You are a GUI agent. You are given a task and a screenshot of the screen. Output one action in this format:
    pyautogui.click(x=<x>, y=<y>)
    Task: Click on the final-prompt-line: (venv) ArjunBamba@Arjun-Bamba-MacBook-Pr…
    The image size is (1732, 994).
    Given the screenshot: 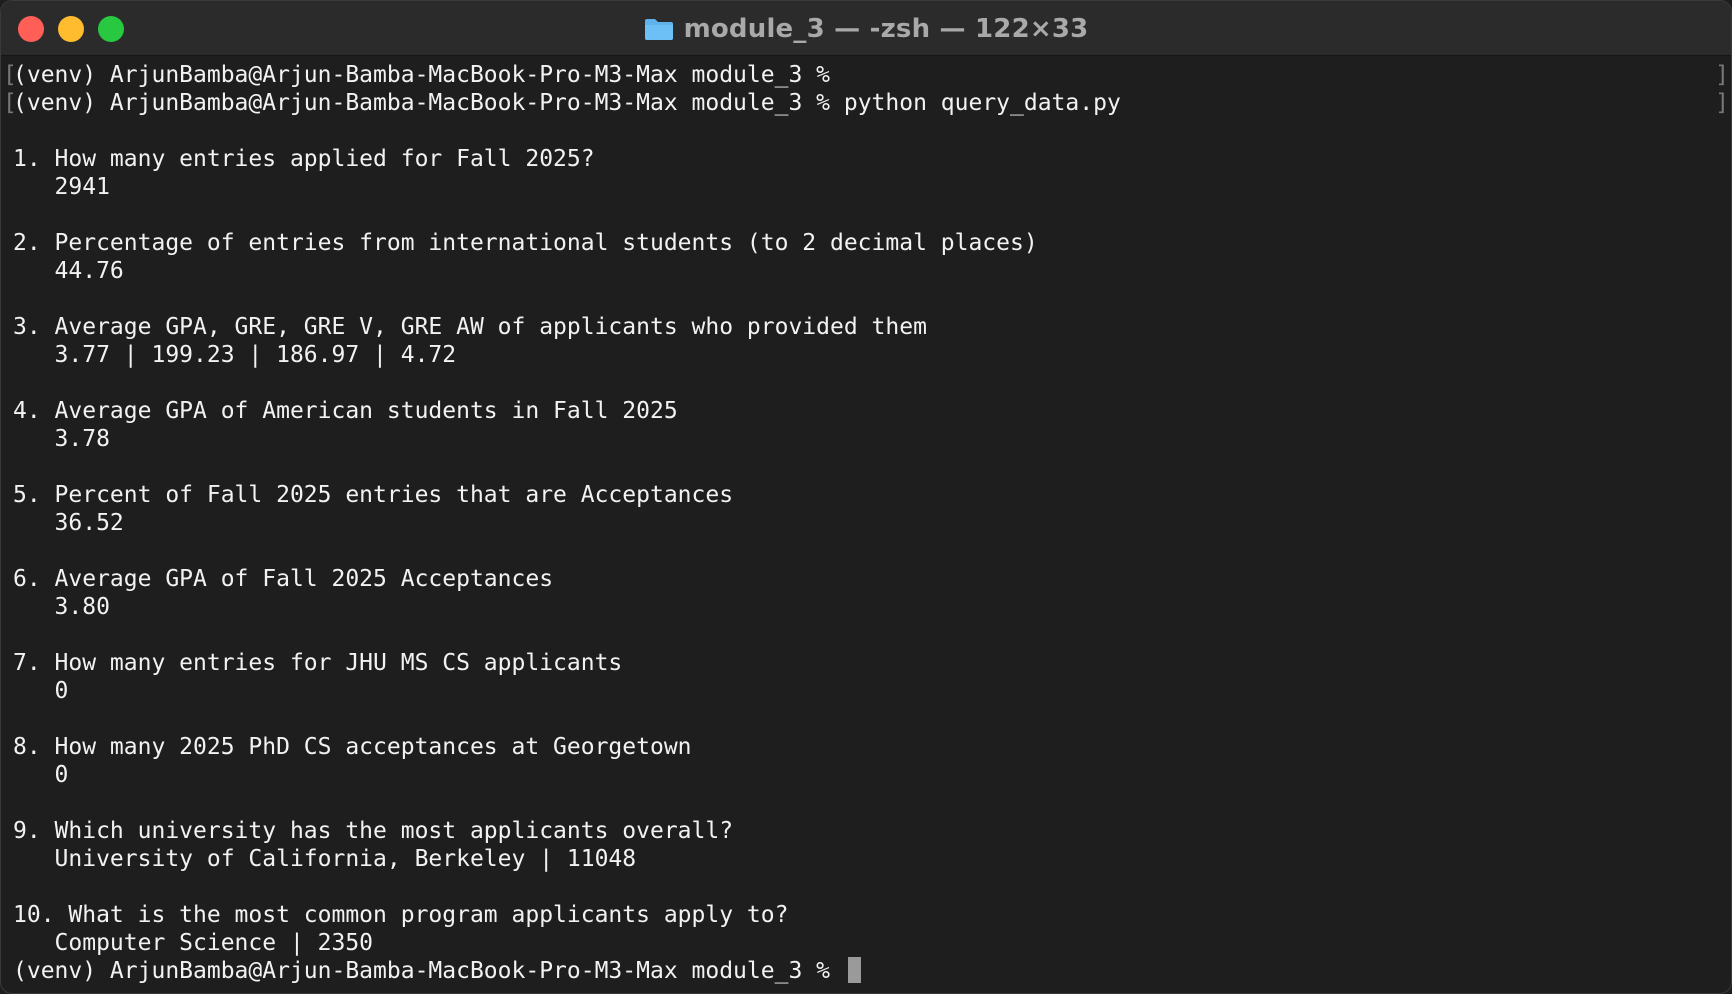 What is the action you would take?
    pyautogui.click(x=866, y=971)
    